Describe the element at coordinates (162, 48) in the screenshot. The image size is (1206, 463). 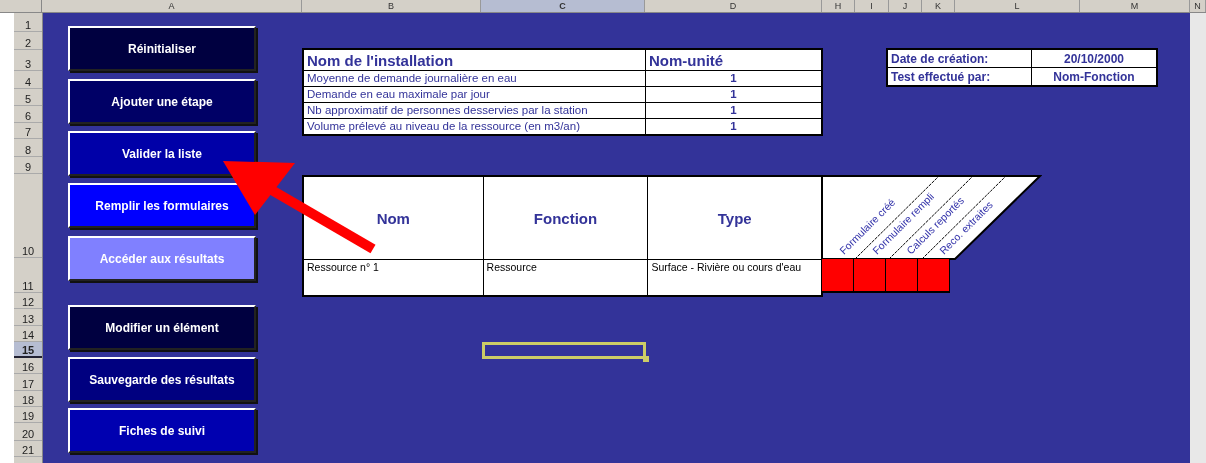
I see `macro-button: Réinitialiser` at that location.